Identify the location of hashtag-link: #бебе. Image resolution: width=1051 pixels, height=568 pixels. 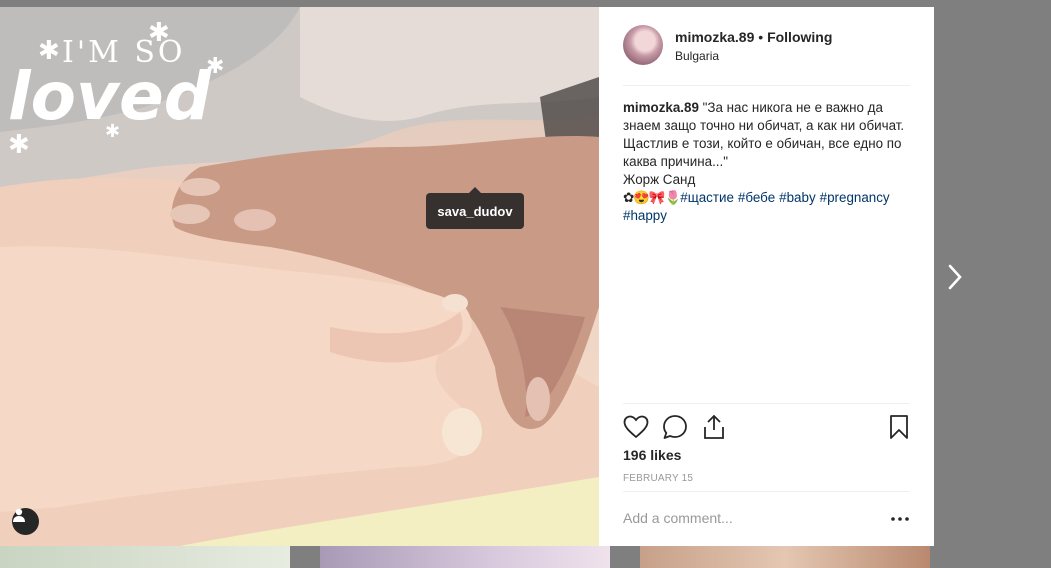
(756, 197).